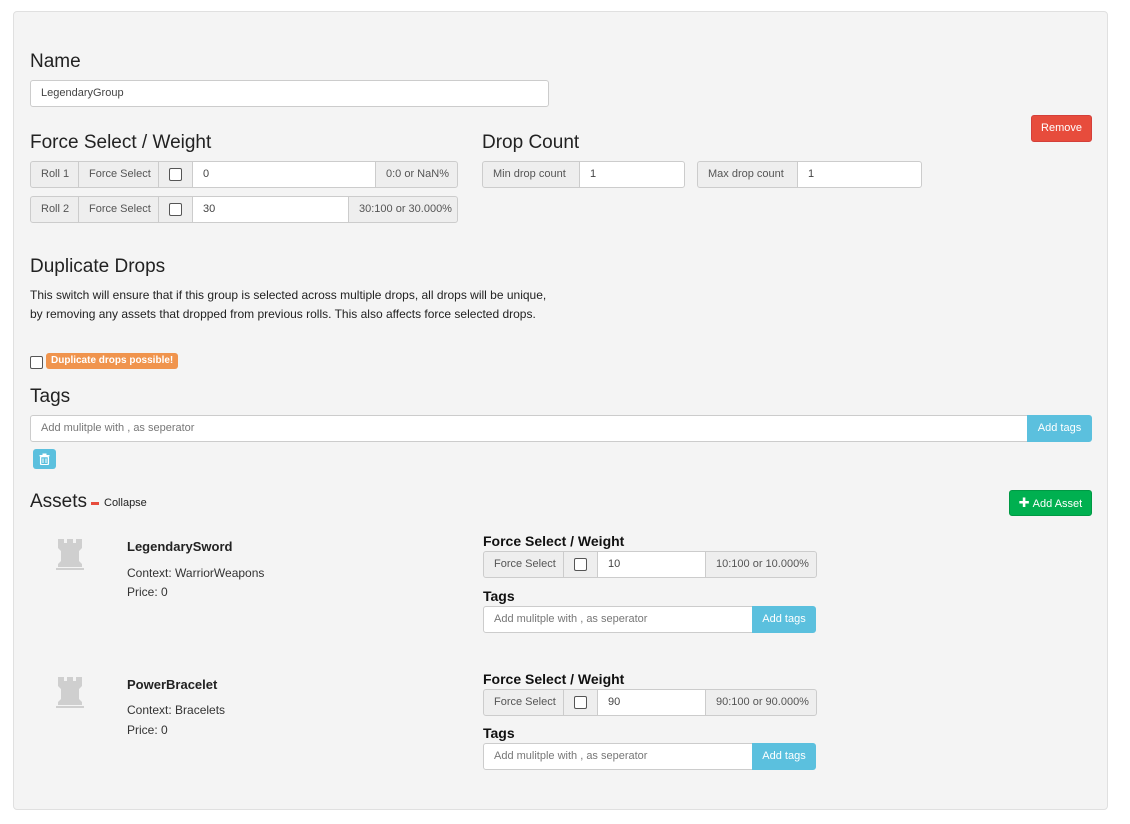 This screenshot has width=1130, height=824. I want to click on max-drop-input: 1, so click(859, 174).